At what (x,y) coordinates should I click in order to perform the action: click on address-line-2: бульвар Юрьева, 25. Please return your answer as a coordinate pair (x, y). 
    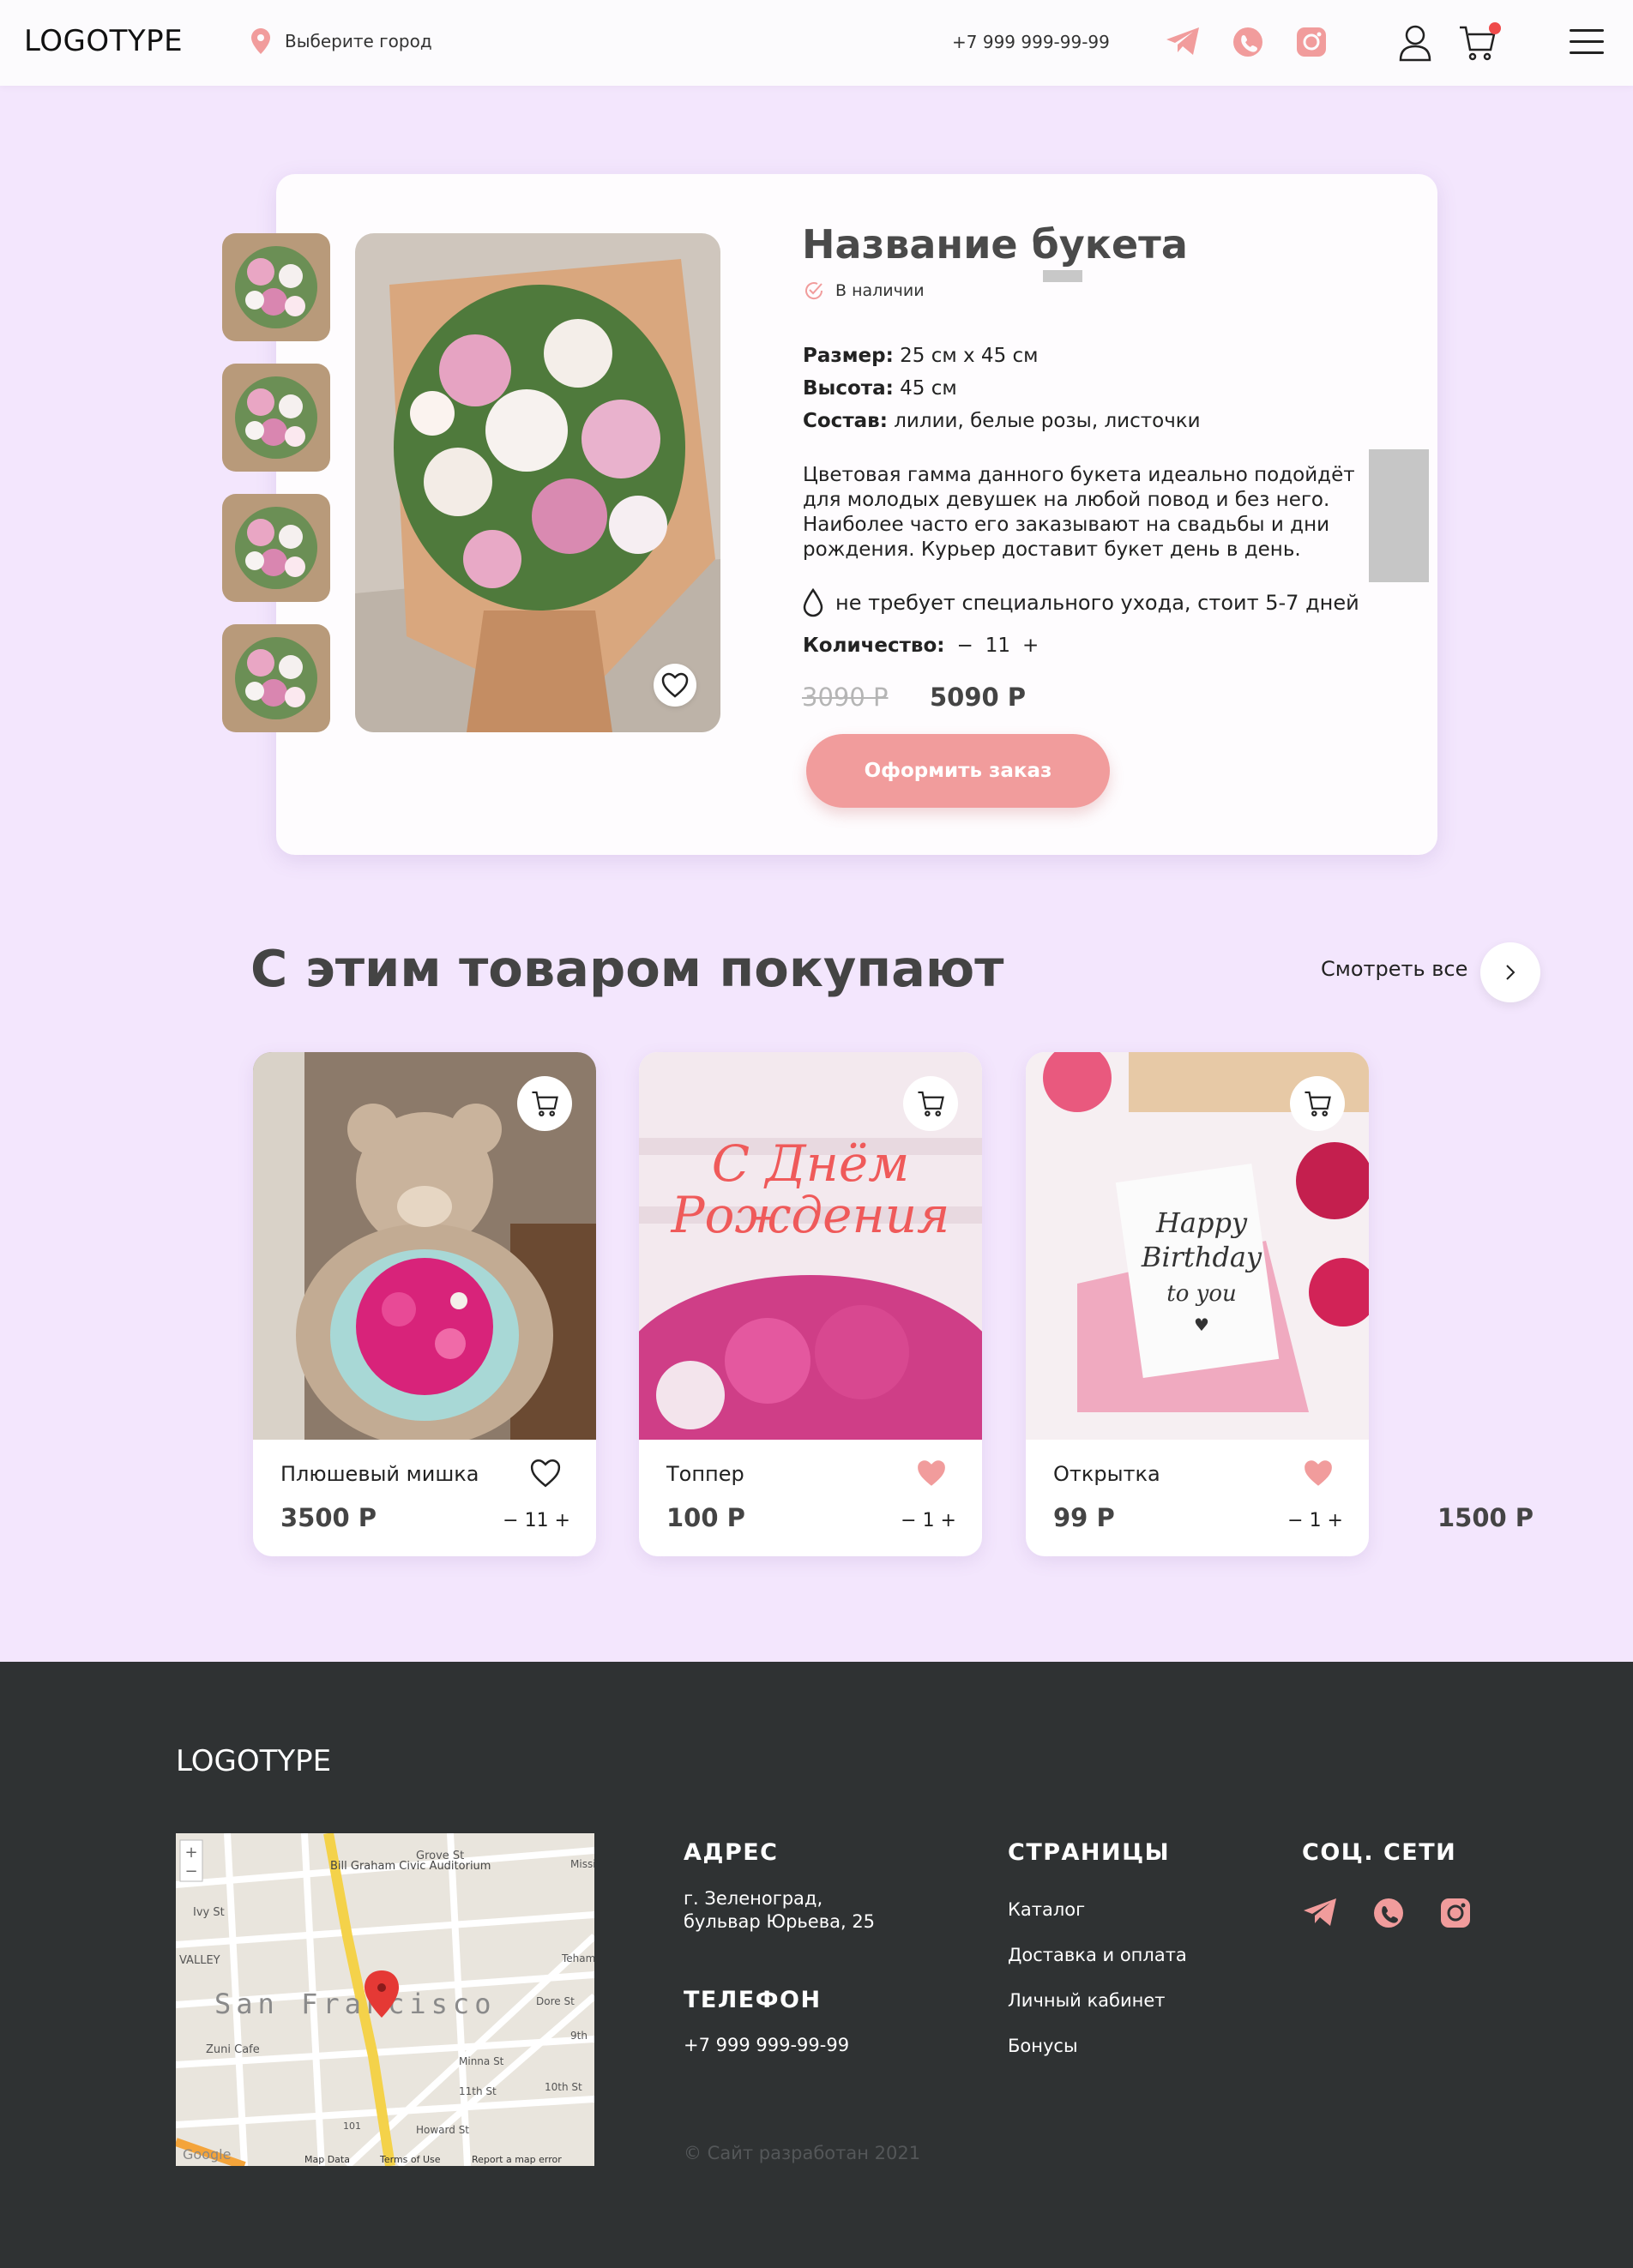
    Looking at the image, I should click on (780, 1921).